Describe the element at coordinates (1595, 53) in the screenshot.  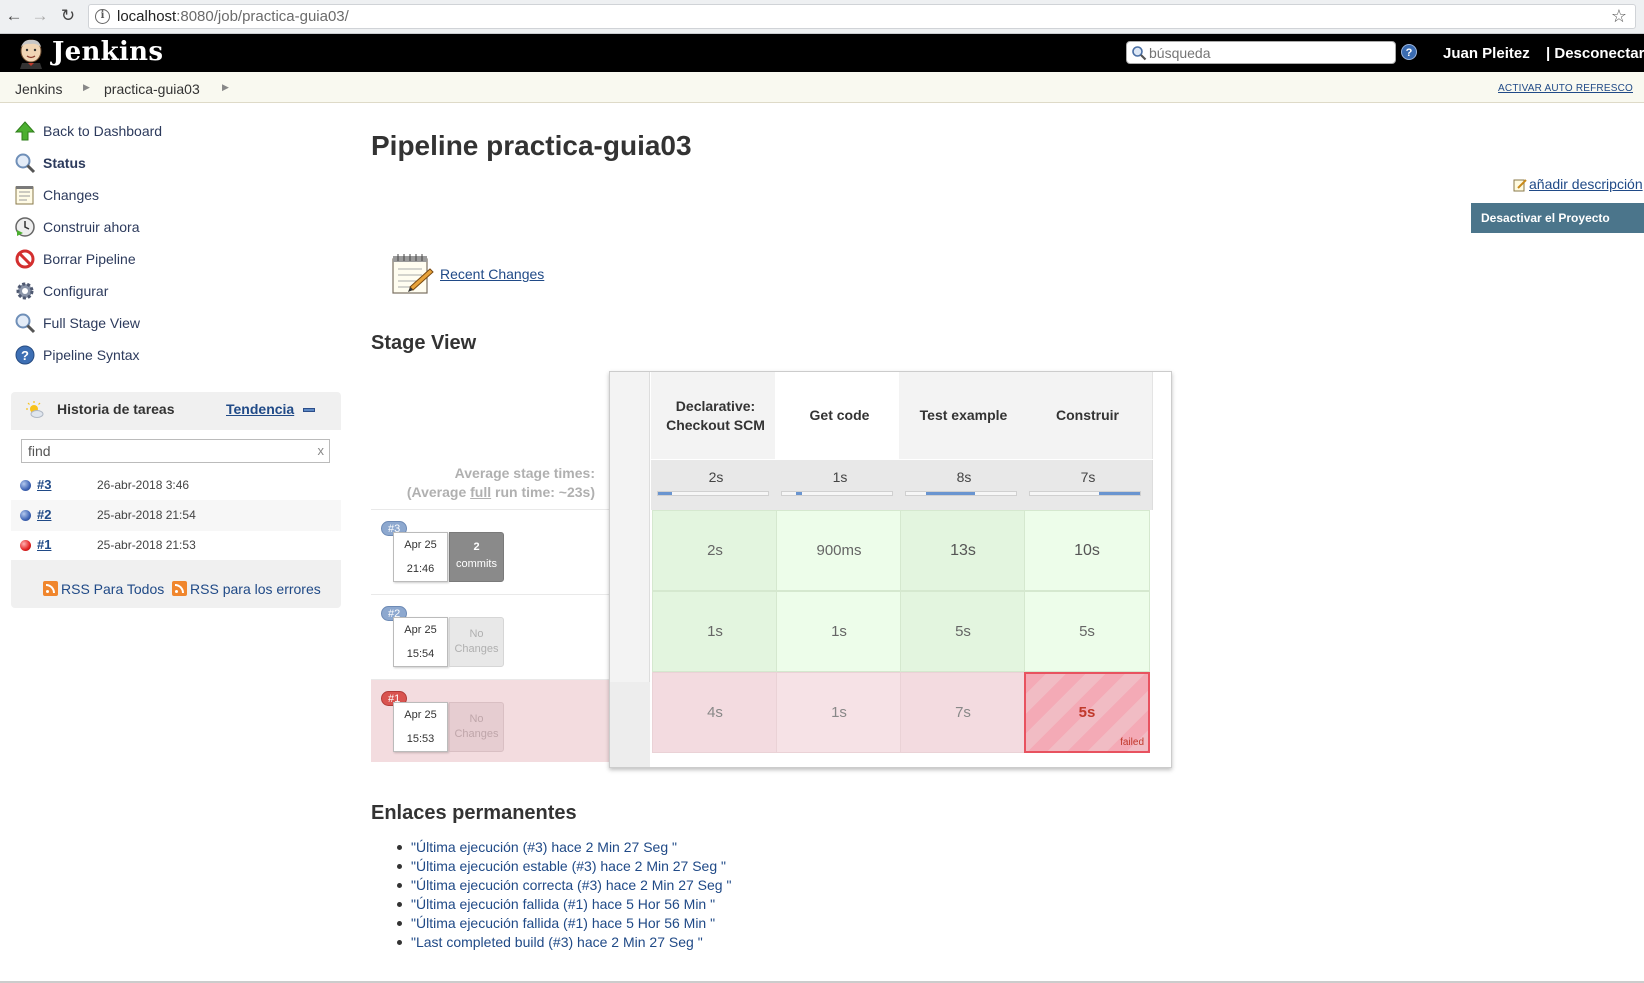
I see `logout-link: | Desconectar` at that location.